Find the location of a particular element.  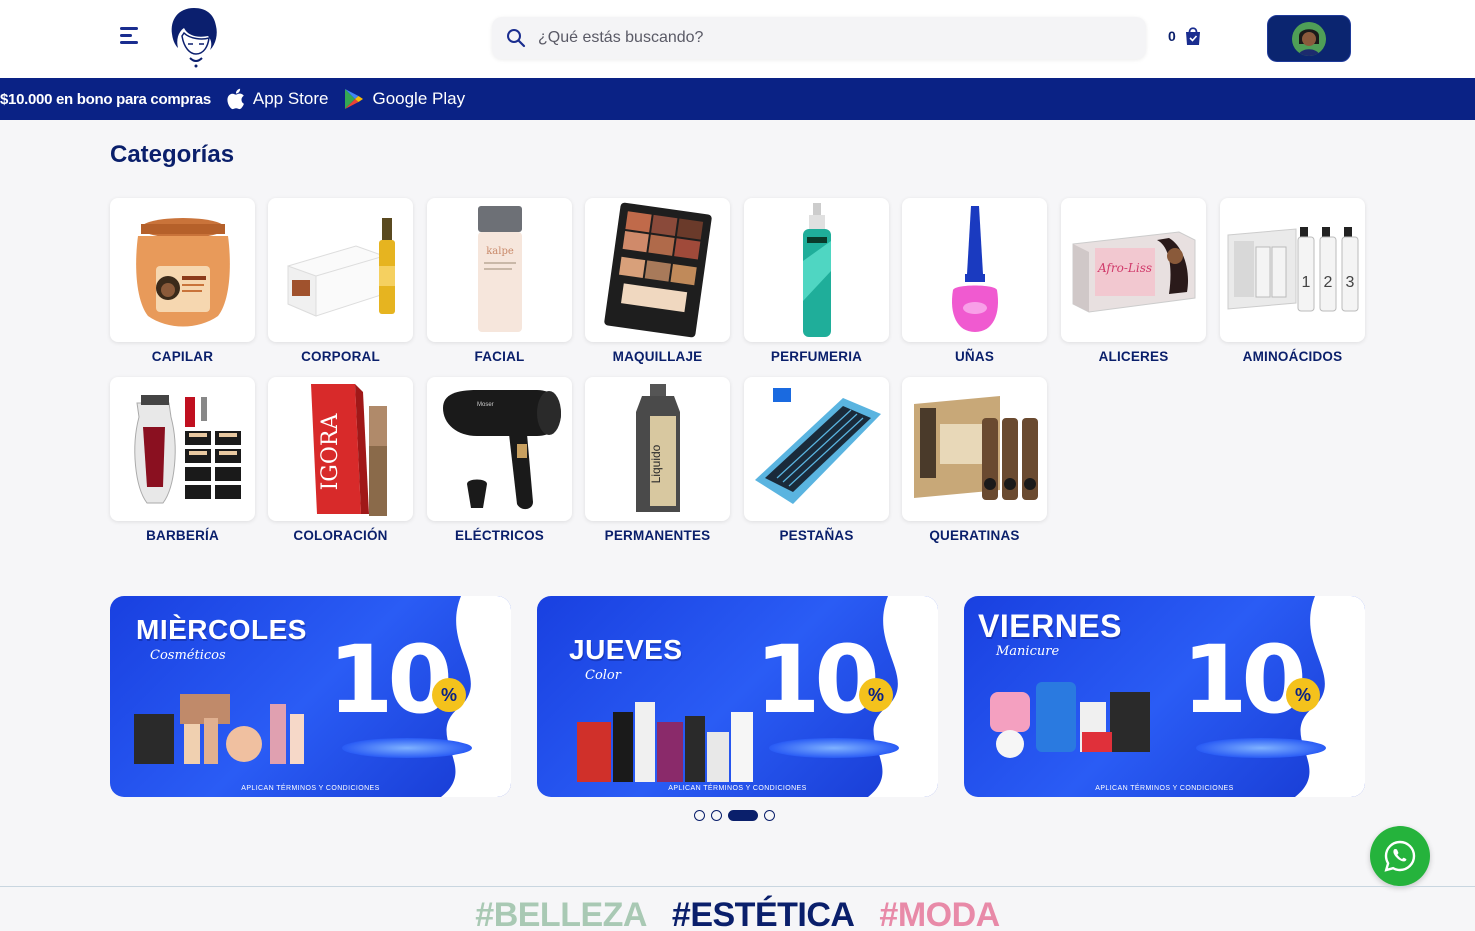

category-label: ELÉCTRICOS is located at coordinates (499, 535).